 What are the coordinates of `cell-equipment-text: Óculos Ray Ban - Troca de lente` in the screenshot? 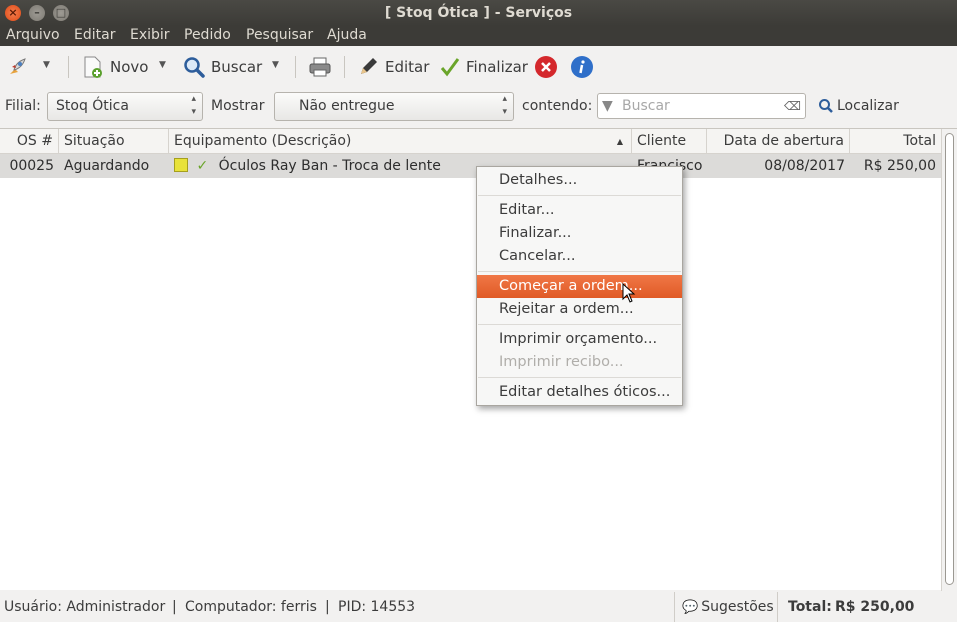 It's located at (329, 166).